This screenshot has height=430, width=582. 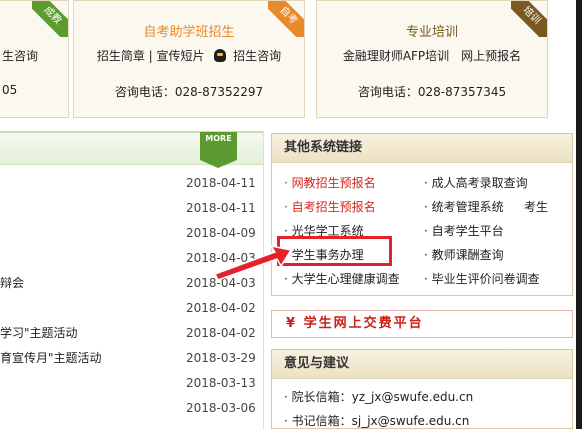 I want to click on promo-training-badge-label: 培训, so click(x=529, y=19).